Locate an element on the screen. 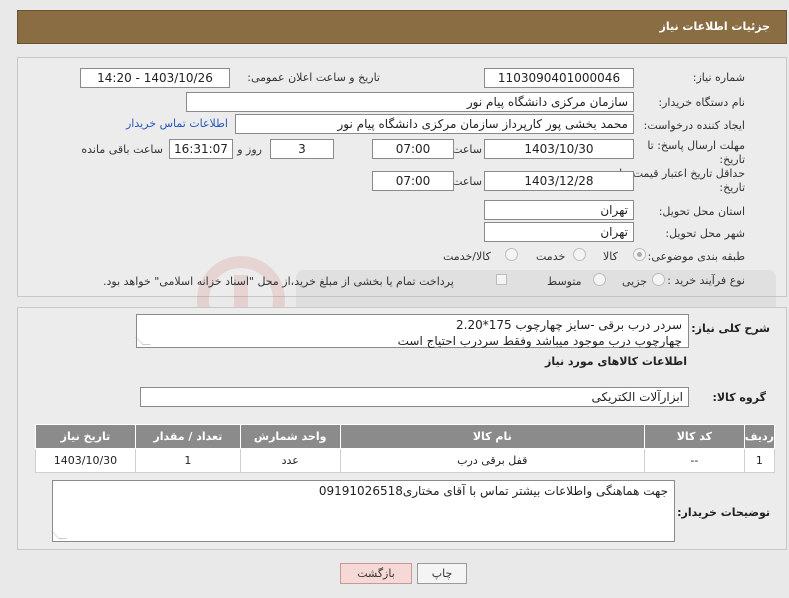 This screenshot has width=789, height=598. buyer-notes-label: توضیحات خریدار: is located at coordinates (723, 512).